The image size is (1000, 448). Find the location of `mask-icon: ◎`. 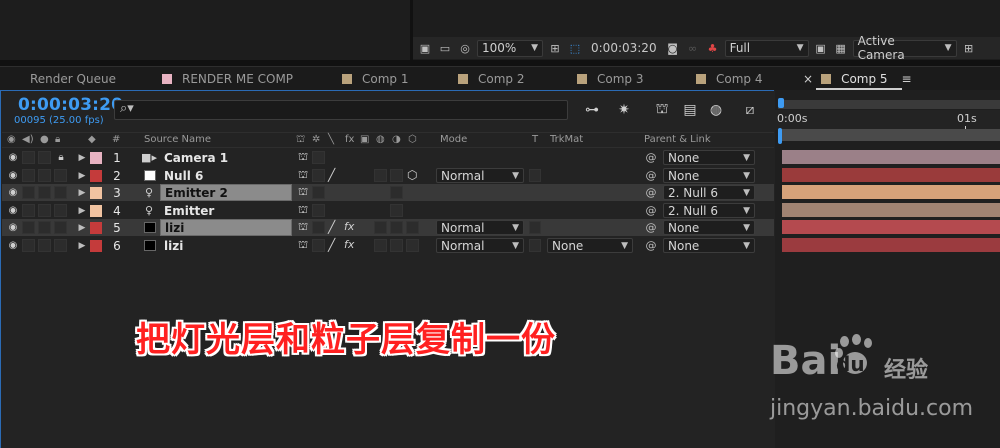

mask-icon: ◎ is located at coordinates (465, 48).